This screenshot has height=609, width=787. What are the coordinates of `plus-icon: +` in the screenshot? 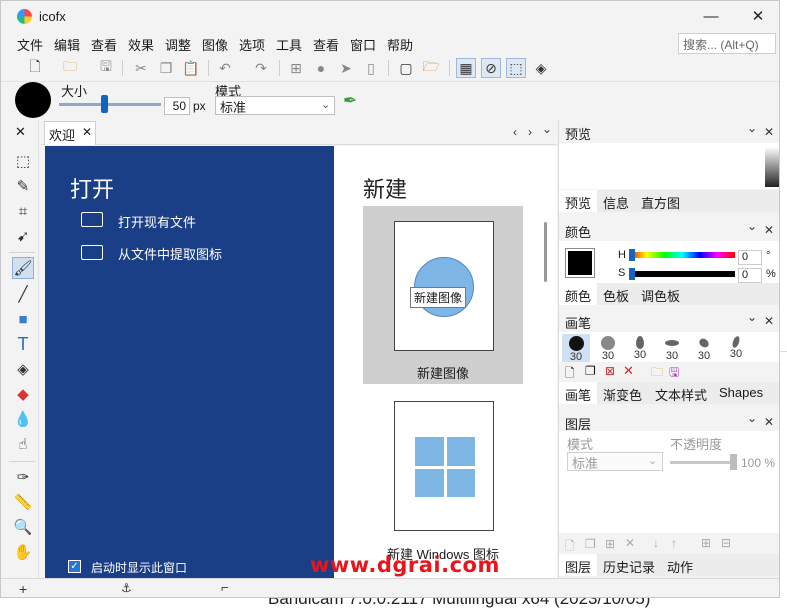 It's located at (23, 589).